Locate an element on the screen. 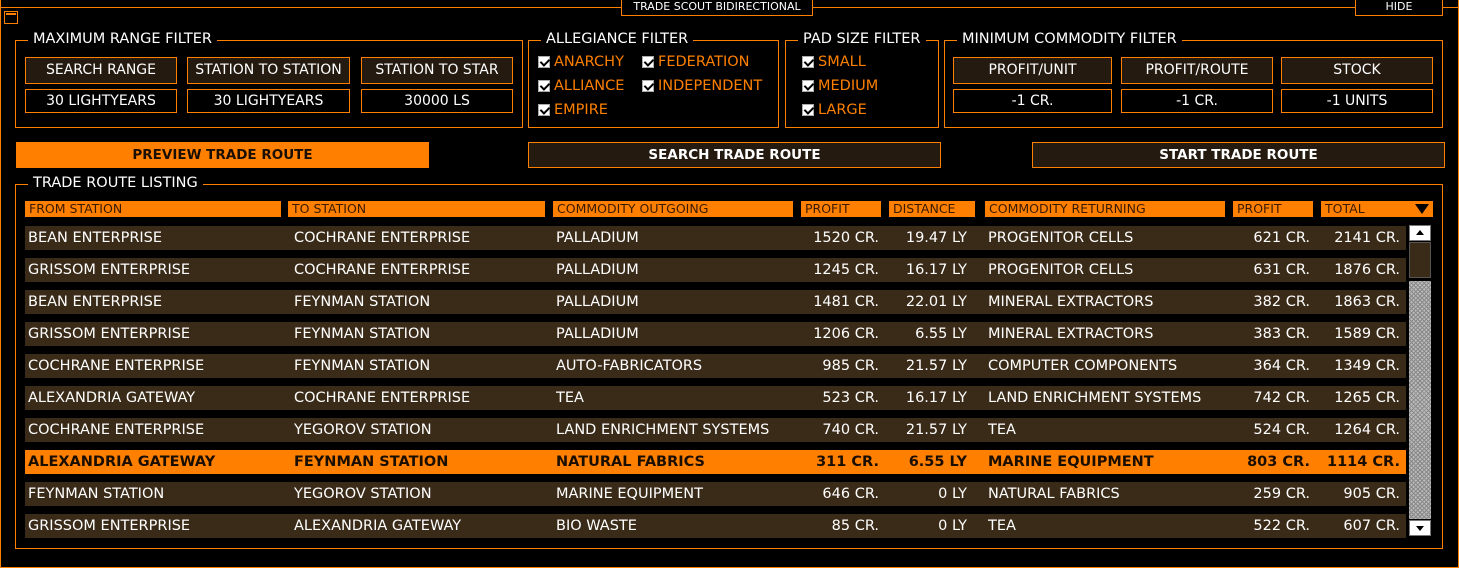 Image resolution: width=1459 pixels, height=568 pixels. profit-outgoing-cell: 523 CR. is located at coordinates (850, 398).